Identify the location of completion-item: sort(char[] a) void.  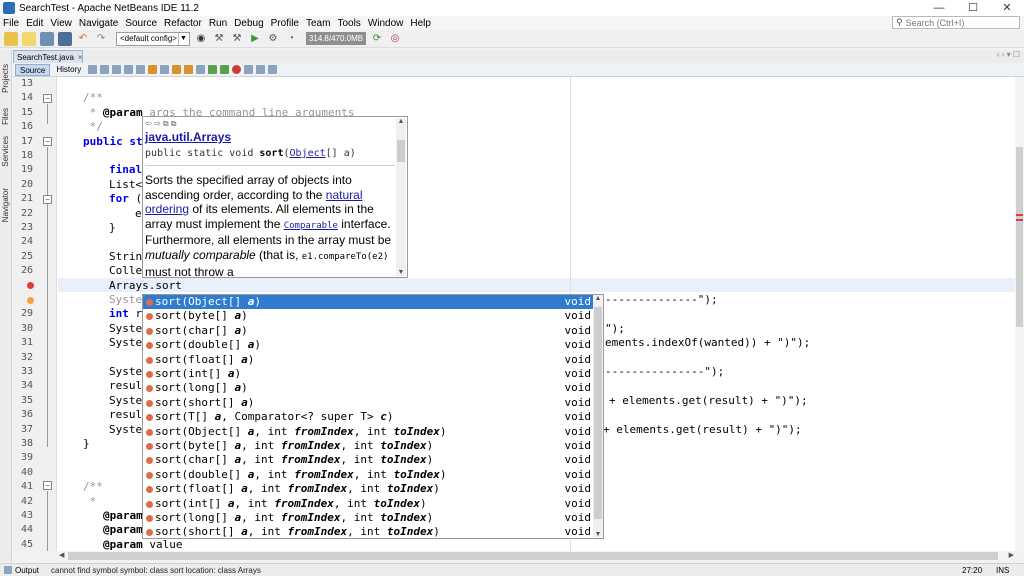
(368, 331).